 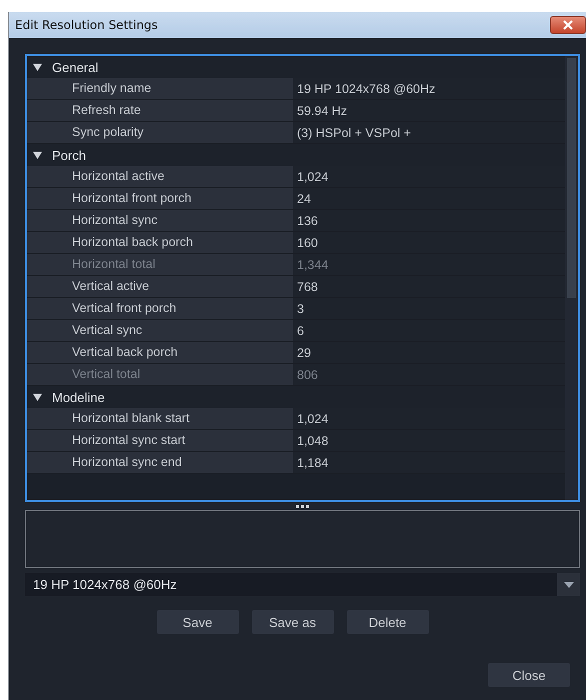 What do you see at coordinates (160, 286) in the screenshot?
I see `property-name: Vertical active` at bounding box center [160, 286].